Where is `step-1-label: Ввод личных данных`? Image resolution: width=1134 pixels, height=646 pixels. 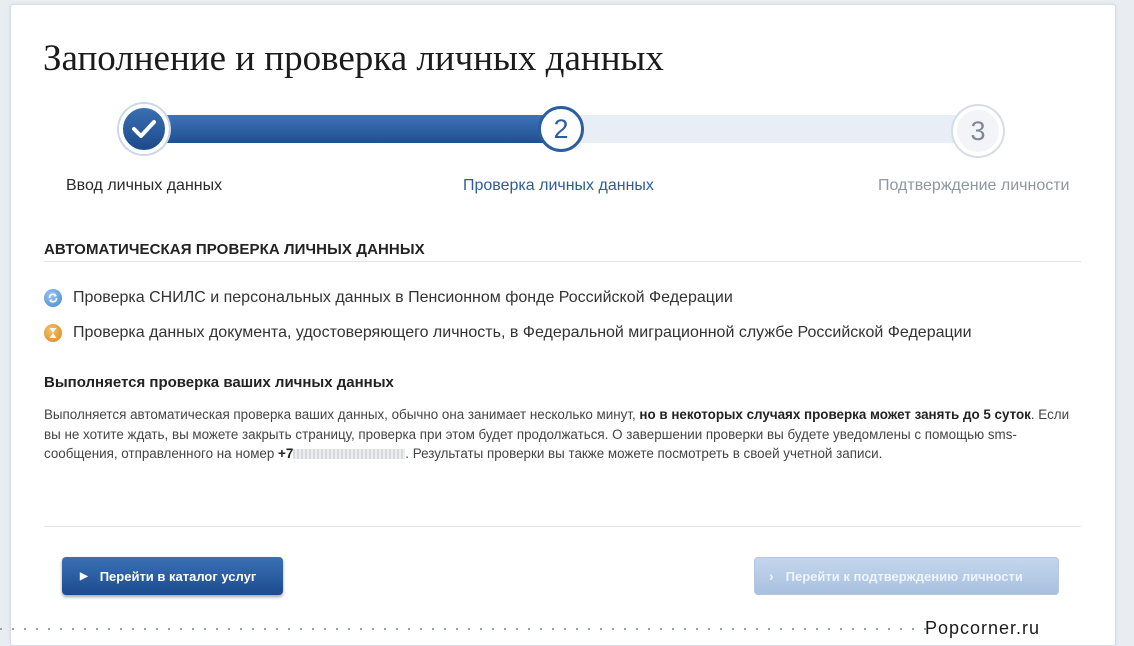 step-1-label: Ввод личных данных is located at coordinates (144, 185).